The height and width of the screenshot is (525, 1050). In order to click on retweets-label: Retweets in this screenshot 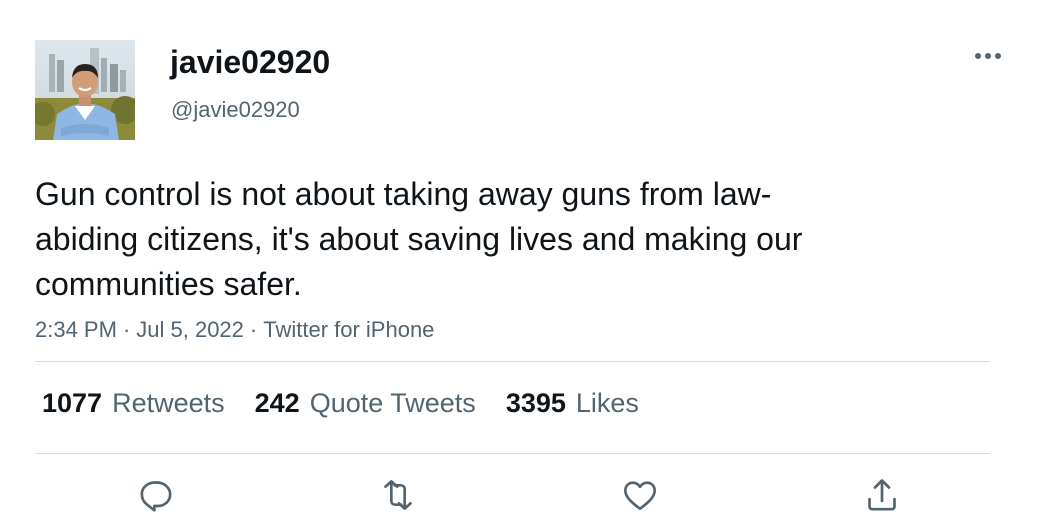, I will do `click(168, 403)`.